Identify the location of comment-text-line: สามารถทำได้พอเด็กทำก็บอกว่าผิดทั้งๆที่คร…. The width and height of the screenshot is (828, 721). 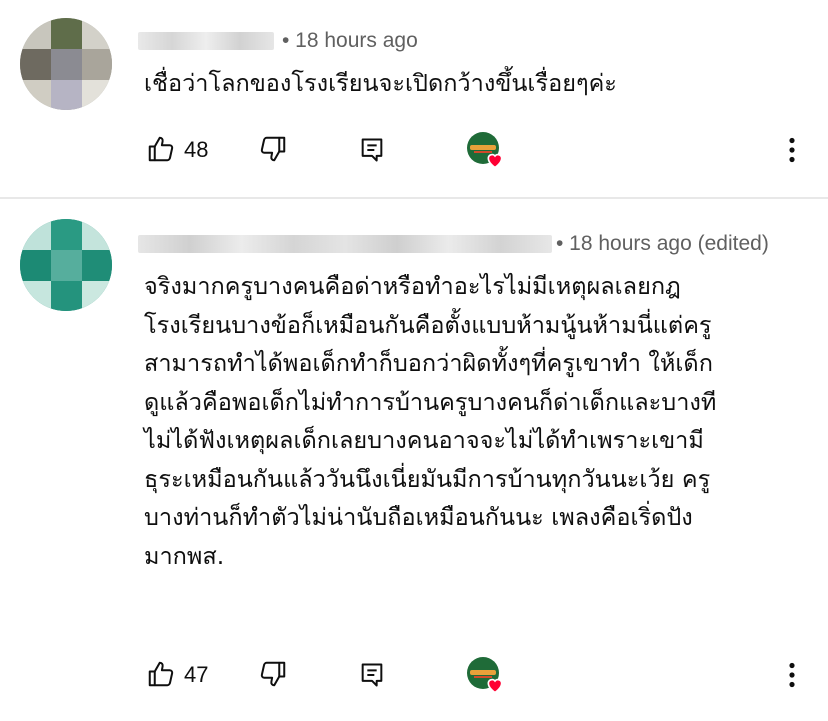
(428, 363).